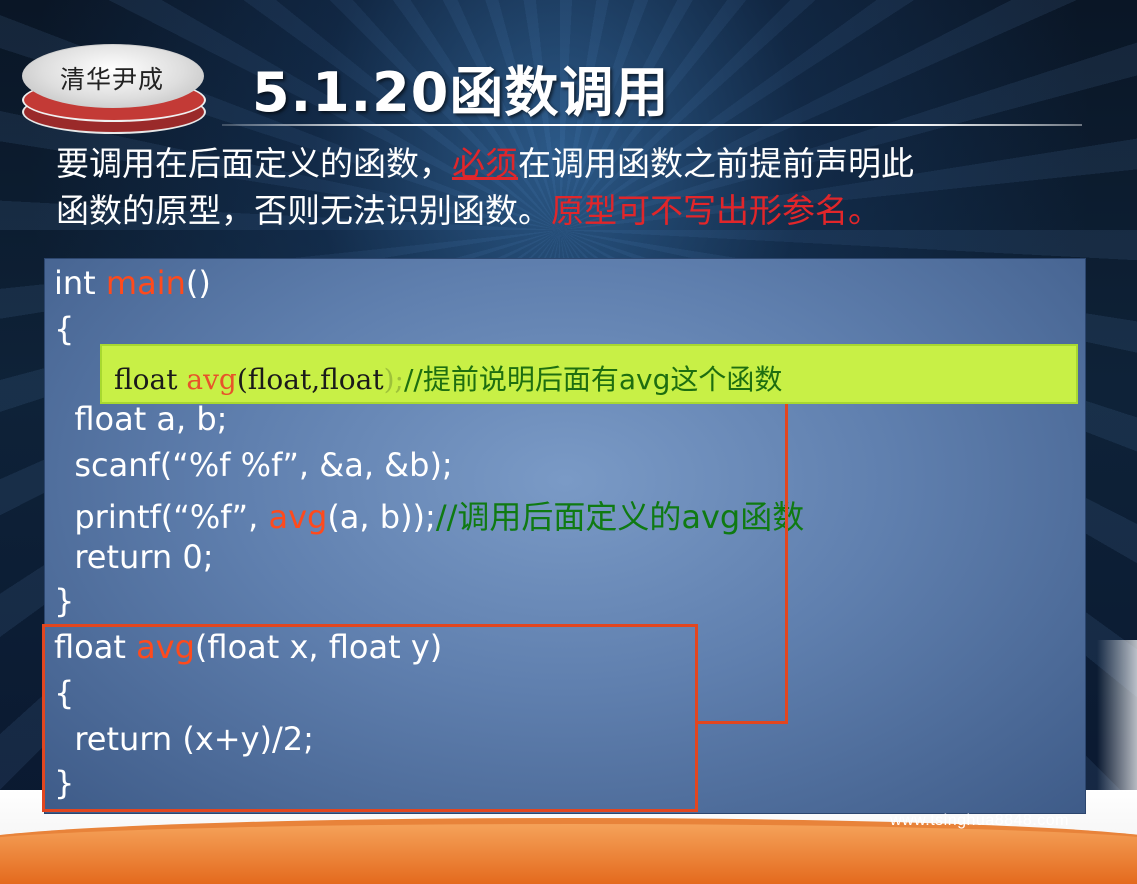 Image resolution: width=1137 pixels, height=884 pixels. I want to click on code-line-printf: printf(“%f”, avg(a, b));//调用后面定义的avg函数, so click(429, 515).